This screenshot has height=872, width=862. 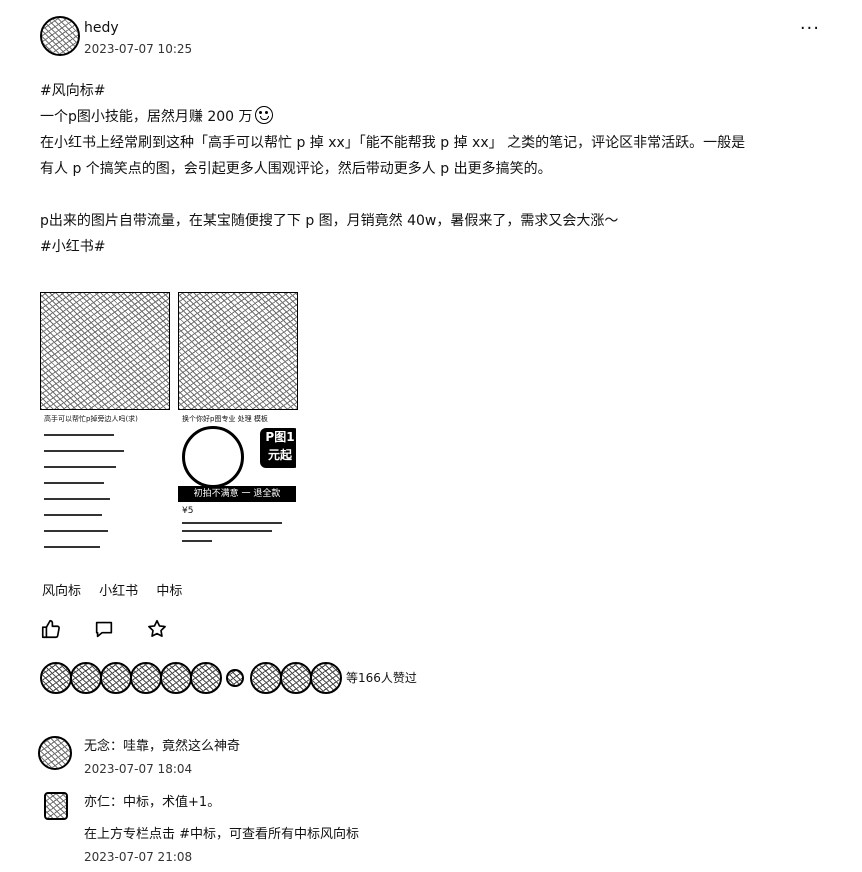 What do you see at coordinates (430, 38) in the screenshot?
I see `post-header: hedy 2023-07-07 10:25 ···` at bounding box center [430, 38].